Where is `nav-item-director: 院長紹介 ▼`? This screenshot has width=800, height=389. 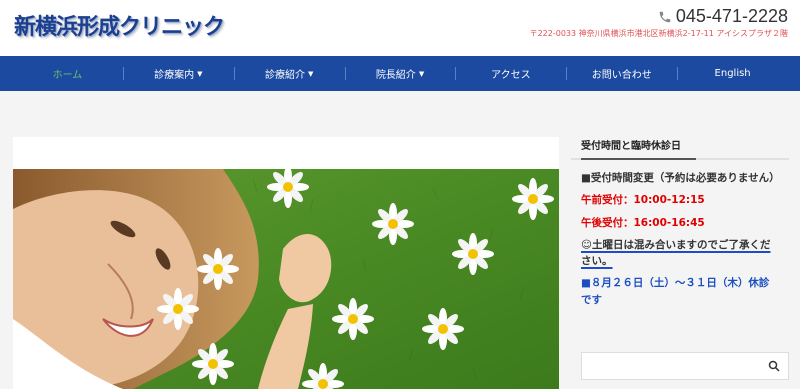 nav-item-director: 院長紹介 ▼ is located at coordinates (400, 73).